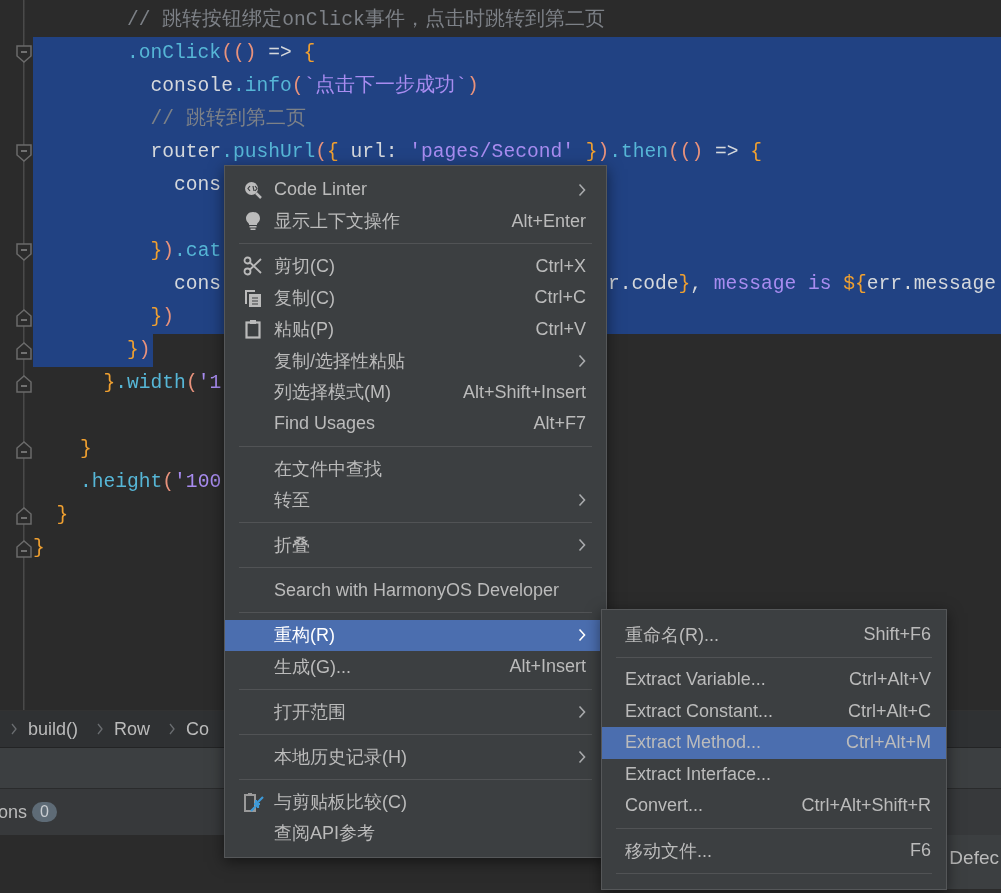 The height and width of the screenshot is (893, 1001). What do you see at coordinates (412, 802) in the screenshot?
I see `menu-item: 与剪贴板比较(C)` at bounding box center [412, 802].